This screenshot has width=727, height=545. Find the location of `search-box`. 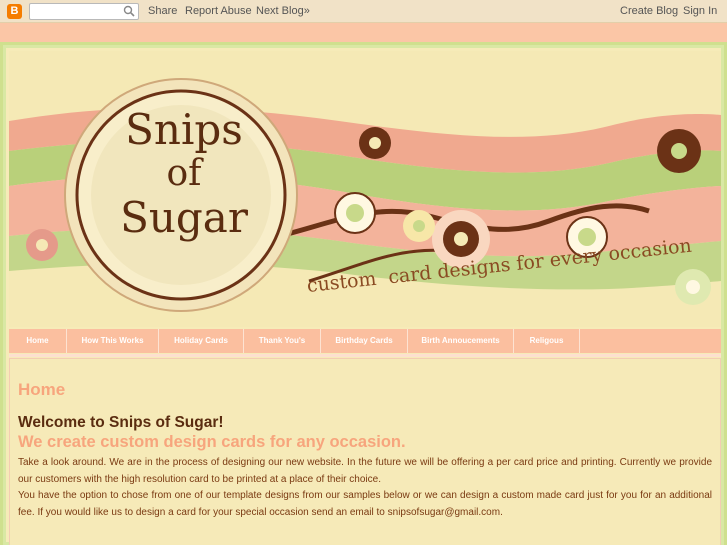

search-box is located at coordinates (84, 12).